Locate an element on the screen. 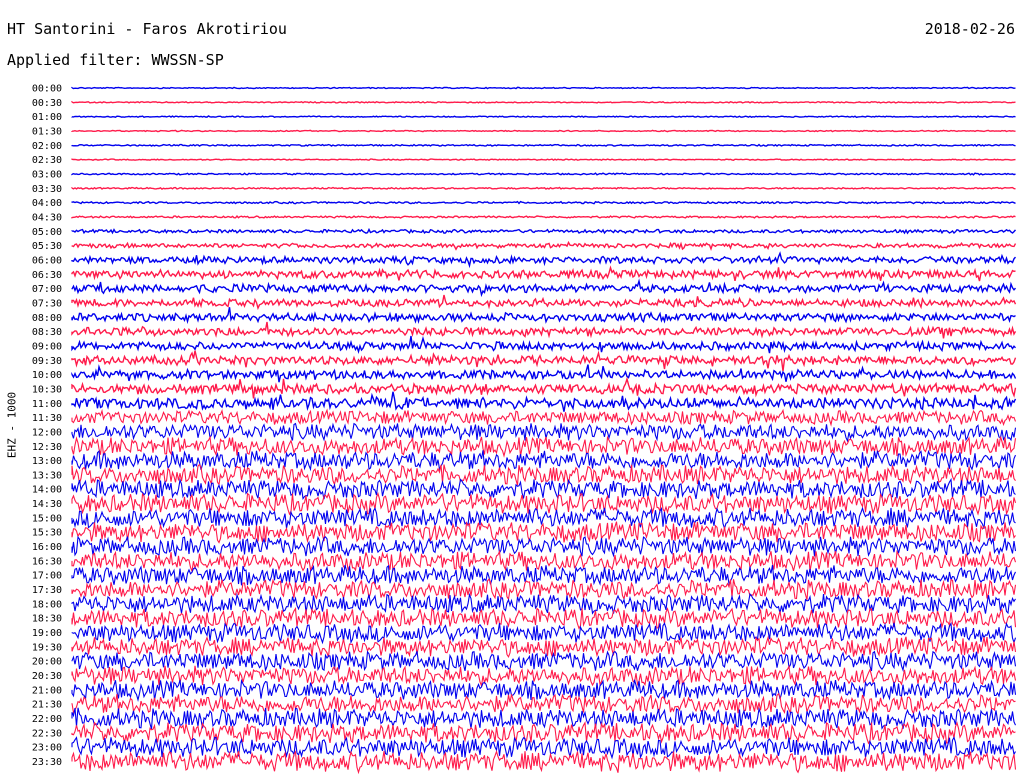  time-tick-0730: 07:30 is located at coordinates (47, 303).